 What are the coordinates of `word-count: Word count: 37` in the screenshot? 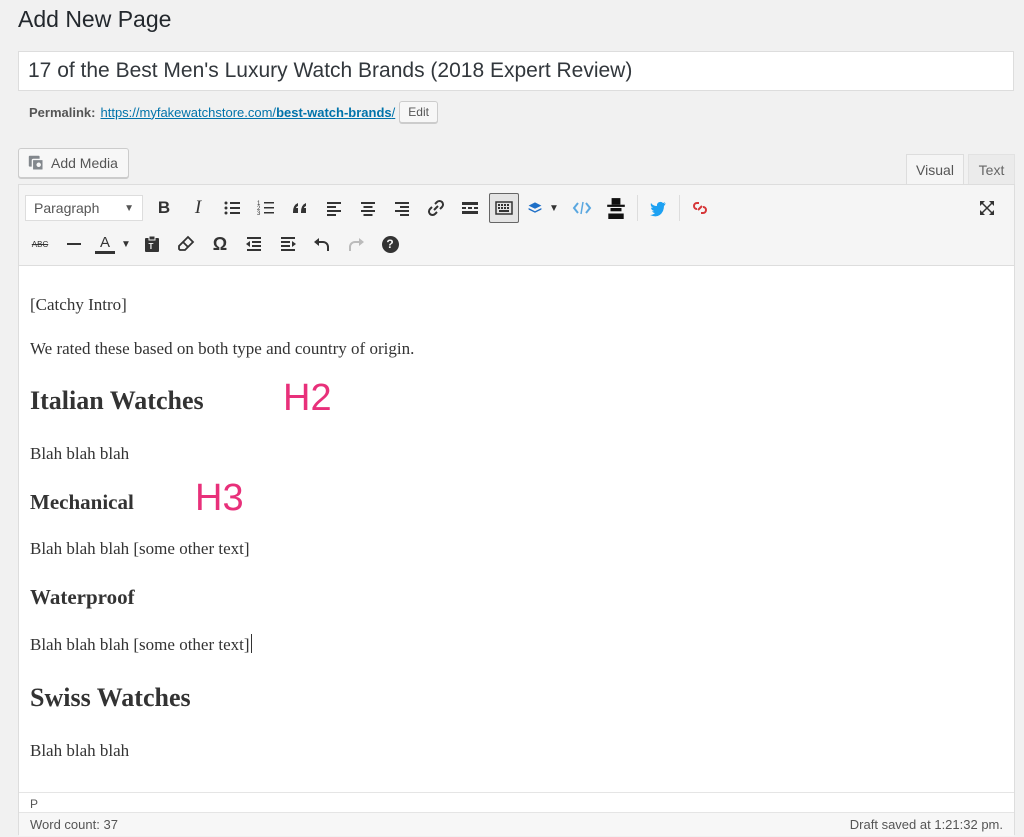 It's located at (74, 824).